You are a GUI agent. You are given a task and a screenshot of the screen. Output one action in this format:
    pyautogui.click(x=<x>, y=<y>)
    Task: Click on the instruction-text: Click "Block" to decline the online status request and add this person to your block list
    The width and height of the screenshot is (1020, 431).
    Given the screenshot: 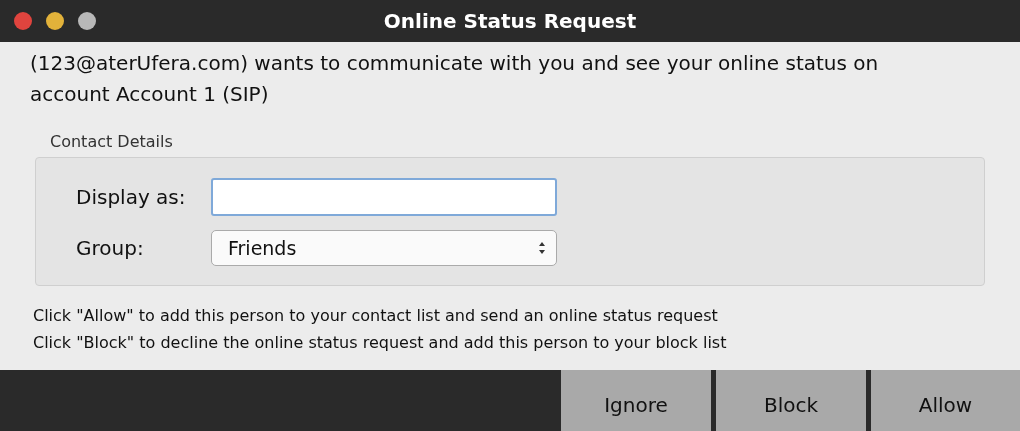 What is the action you would take?
    pyautogui.click(x=380, y=343)
    